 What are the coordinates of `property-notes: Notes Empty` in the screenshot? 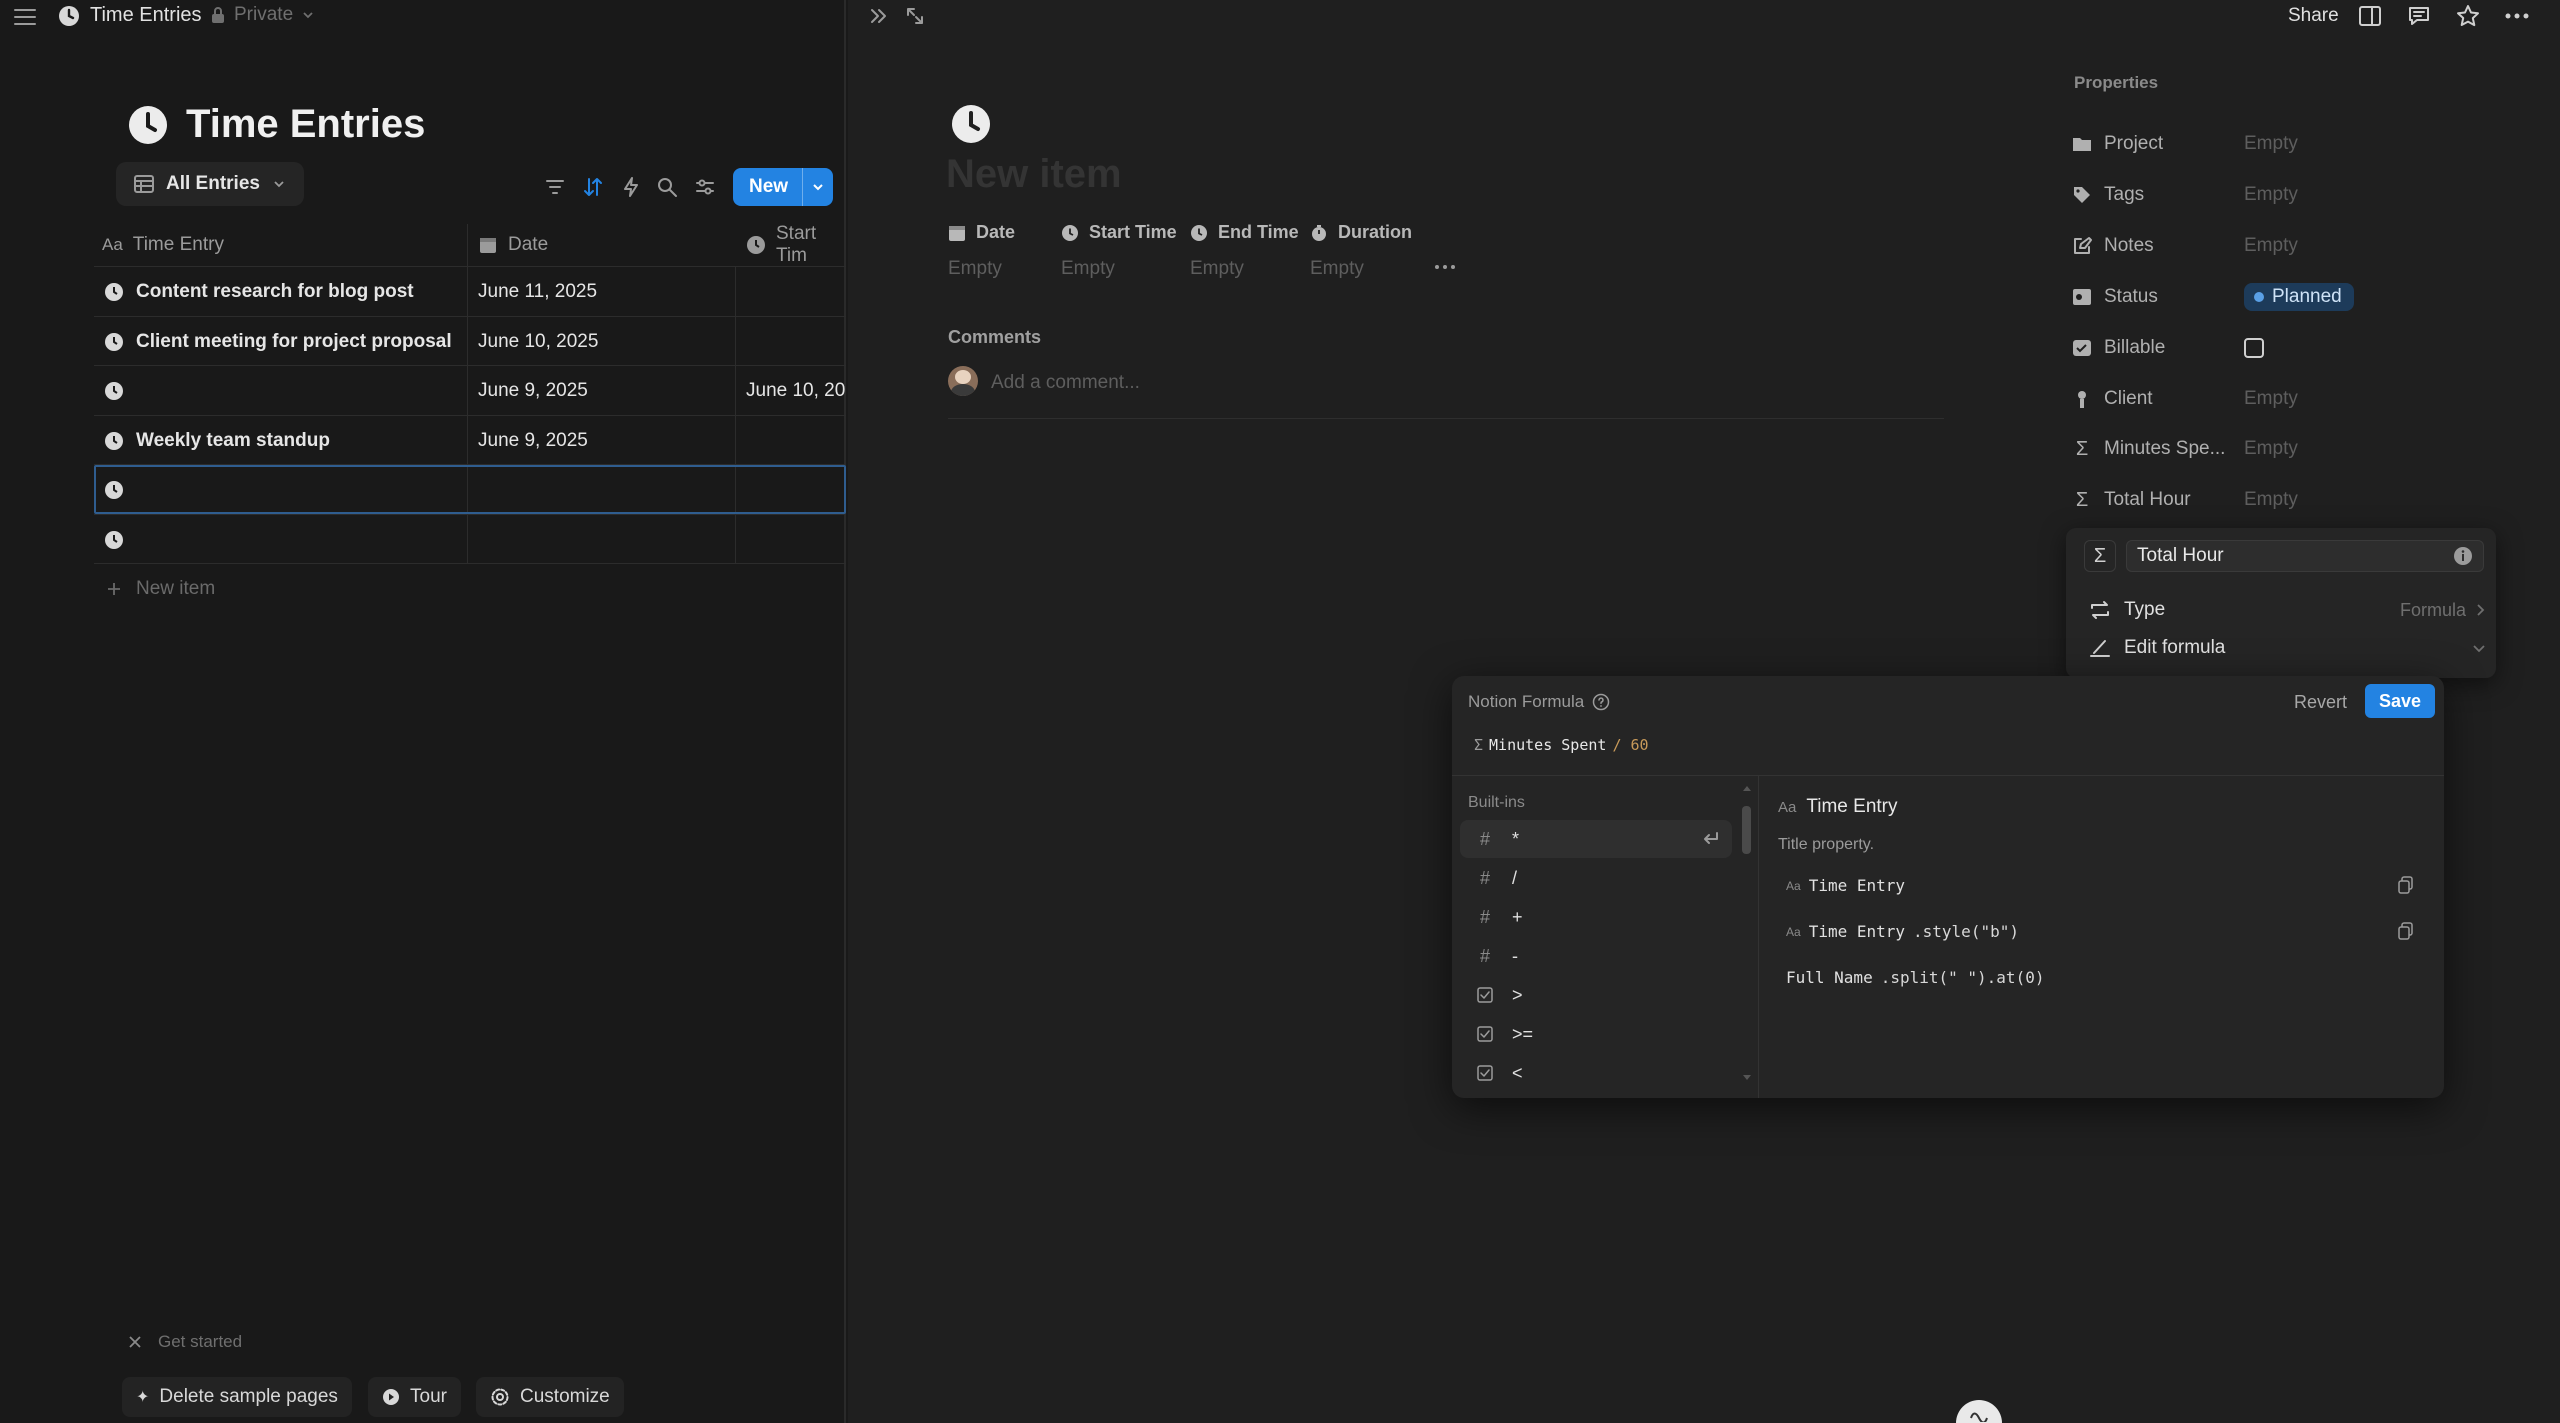 It's located at (2282, 246).